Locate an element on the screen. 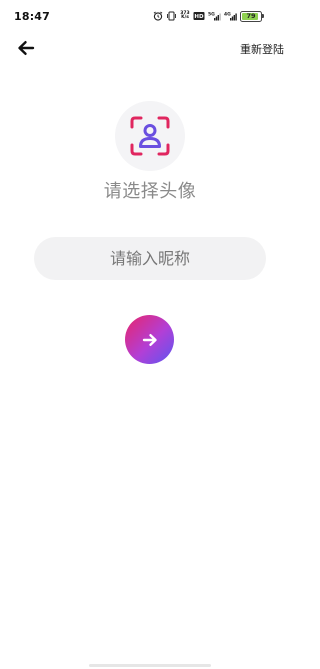 The image size is (320, 669). next-button is located at coordinates (149, 339).